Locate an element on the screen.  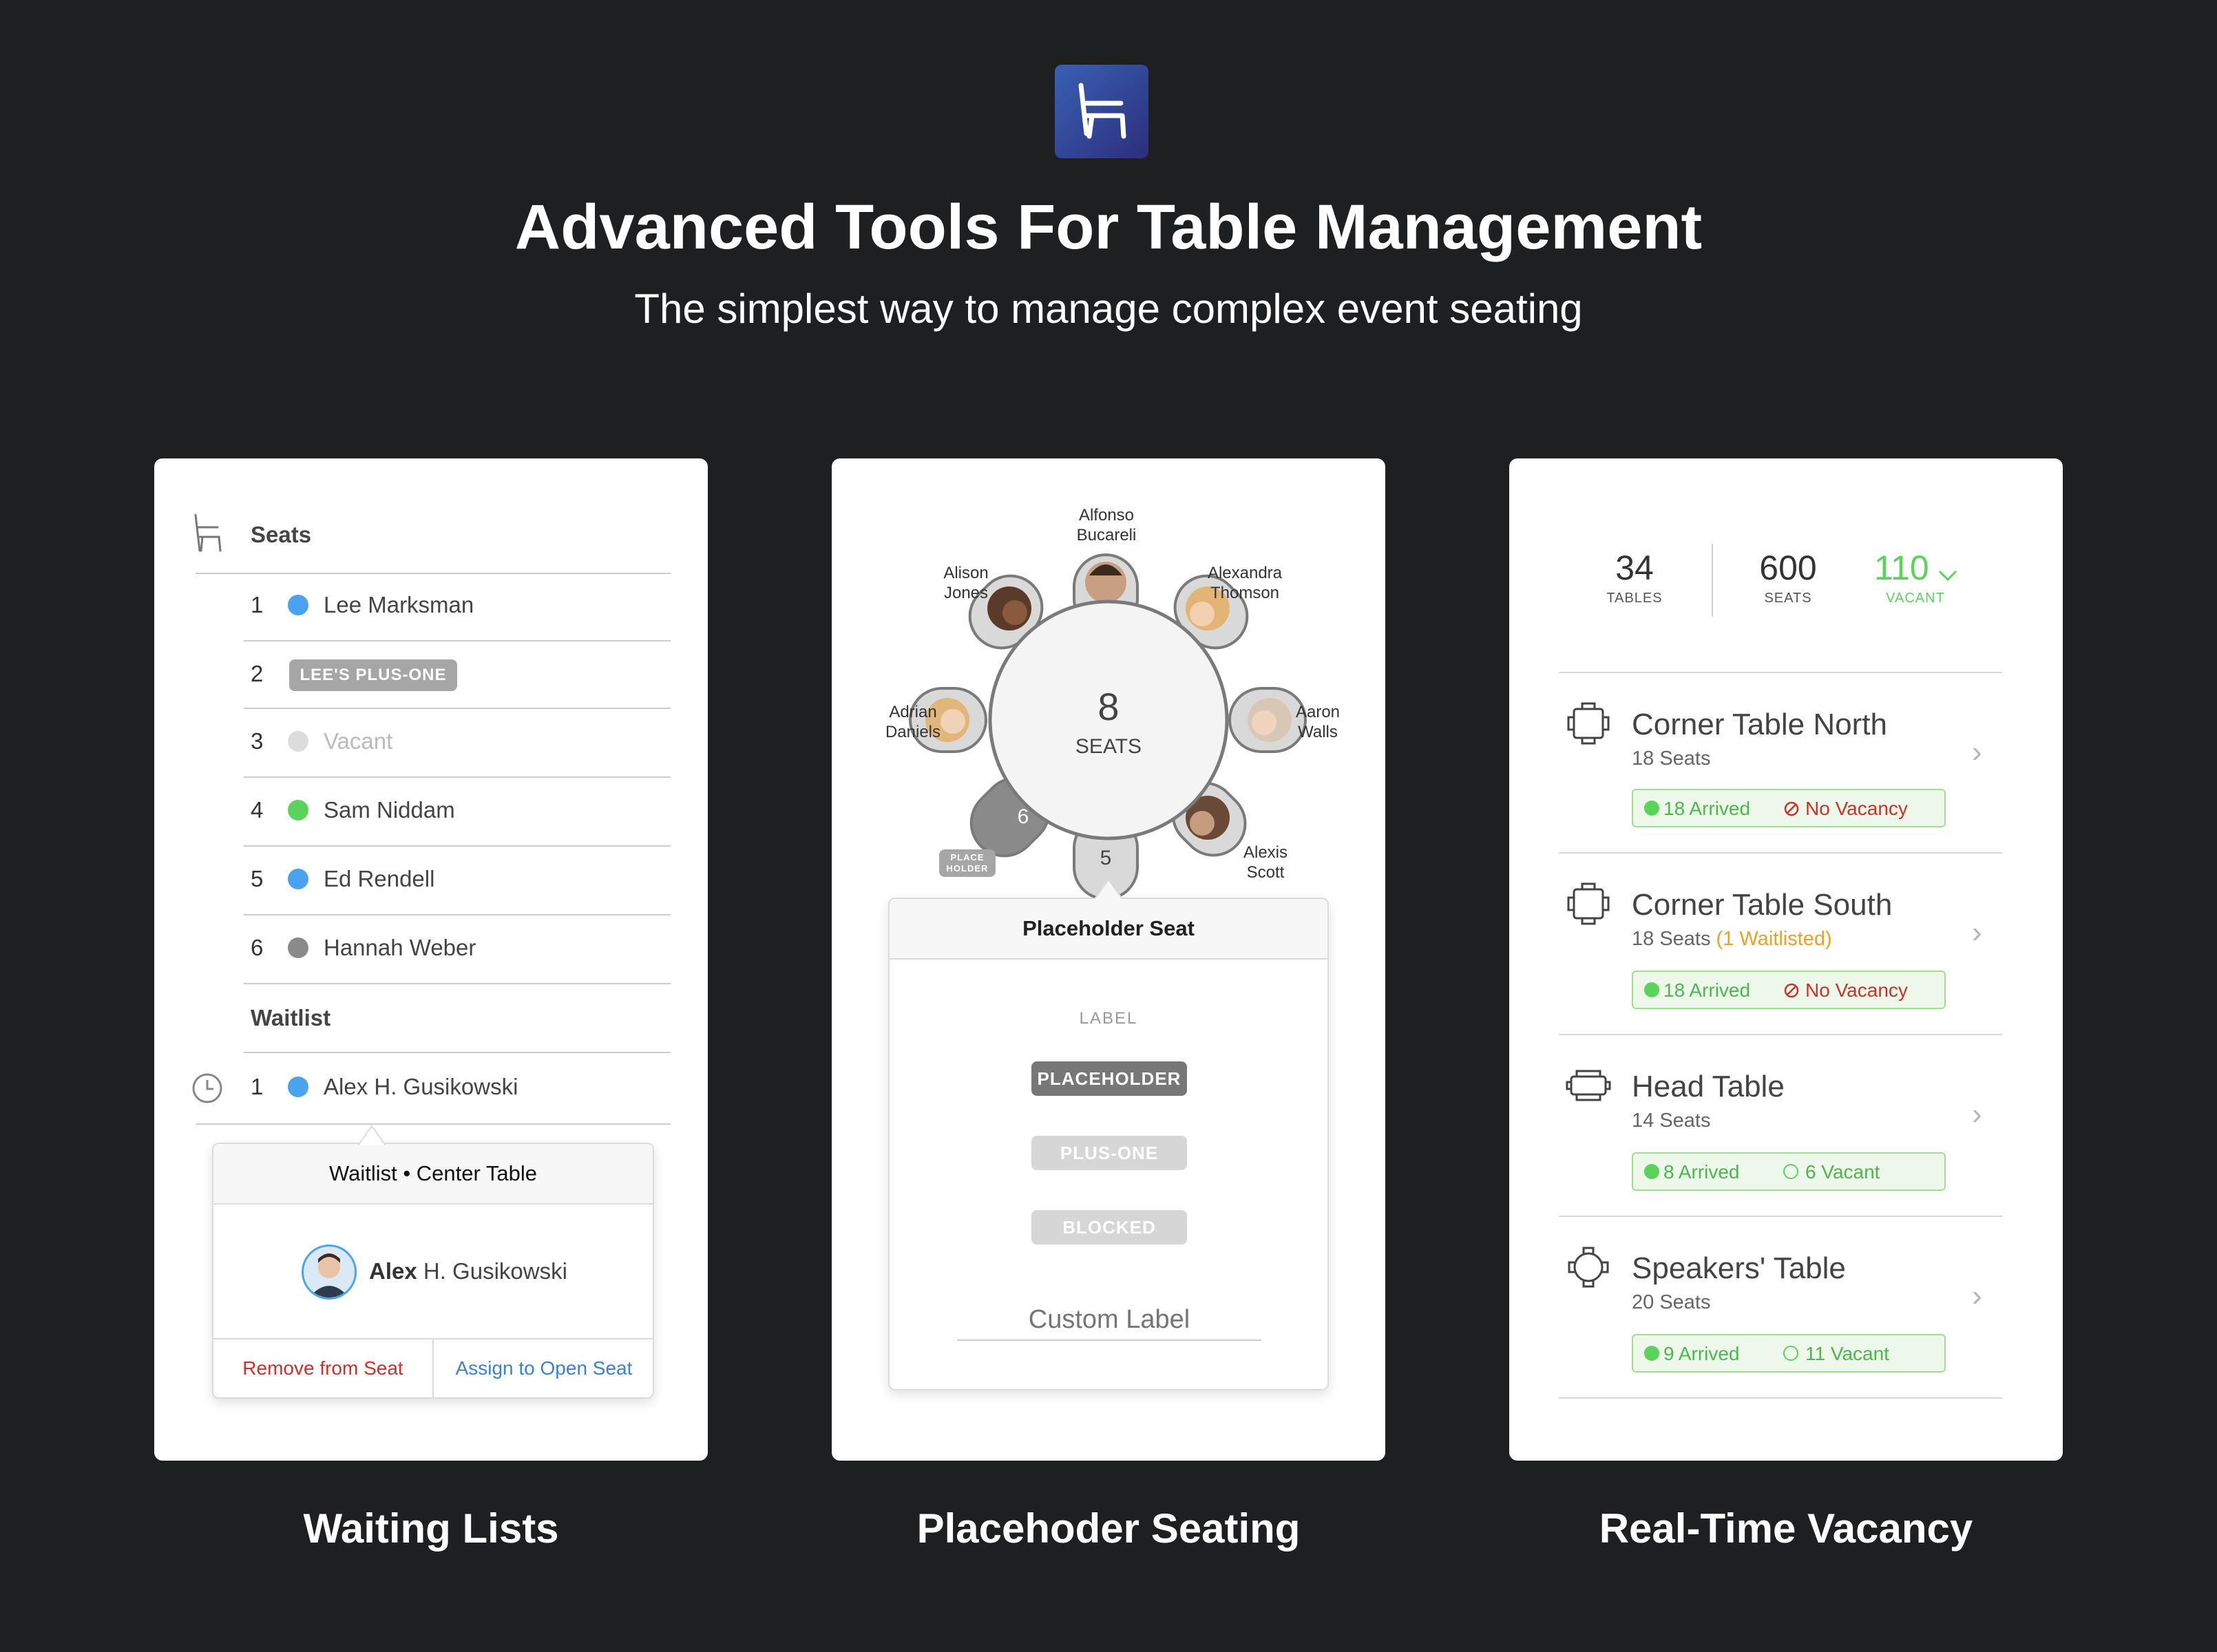
waitlisted-note: (1 Waitlisted) is located at coordinates (1774, 939).